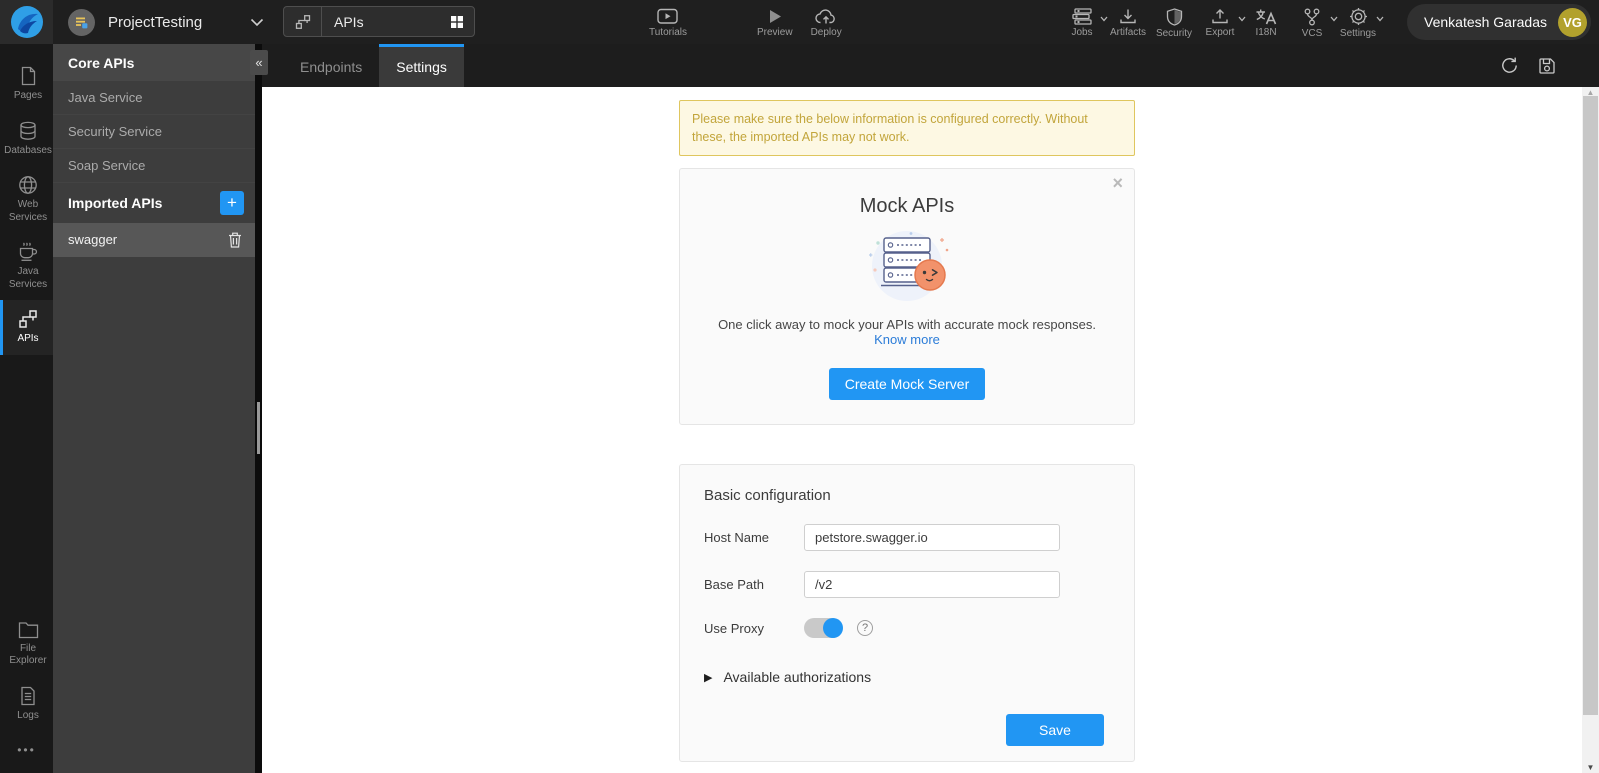 This screenshot has width=1599, height=773. What do you see at coordinates (258, 428) in the screenshot?
I see `panel-scrollbar-thumb` at bounding box center [258, 428].